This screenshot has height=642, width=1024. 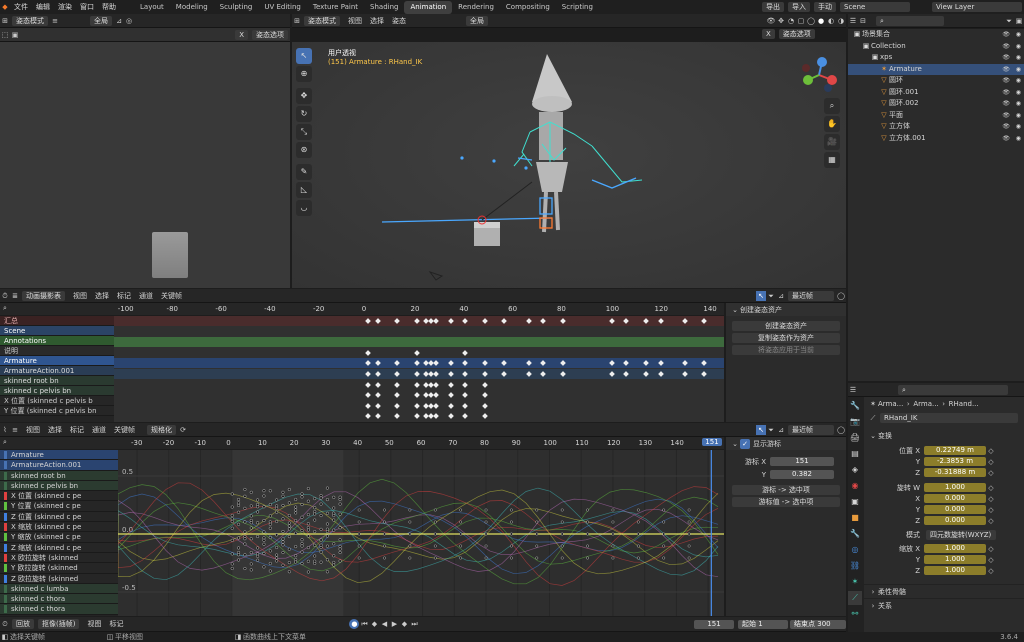 I want to click on editor-type-icon: ☰, so click(x=853, y=21).